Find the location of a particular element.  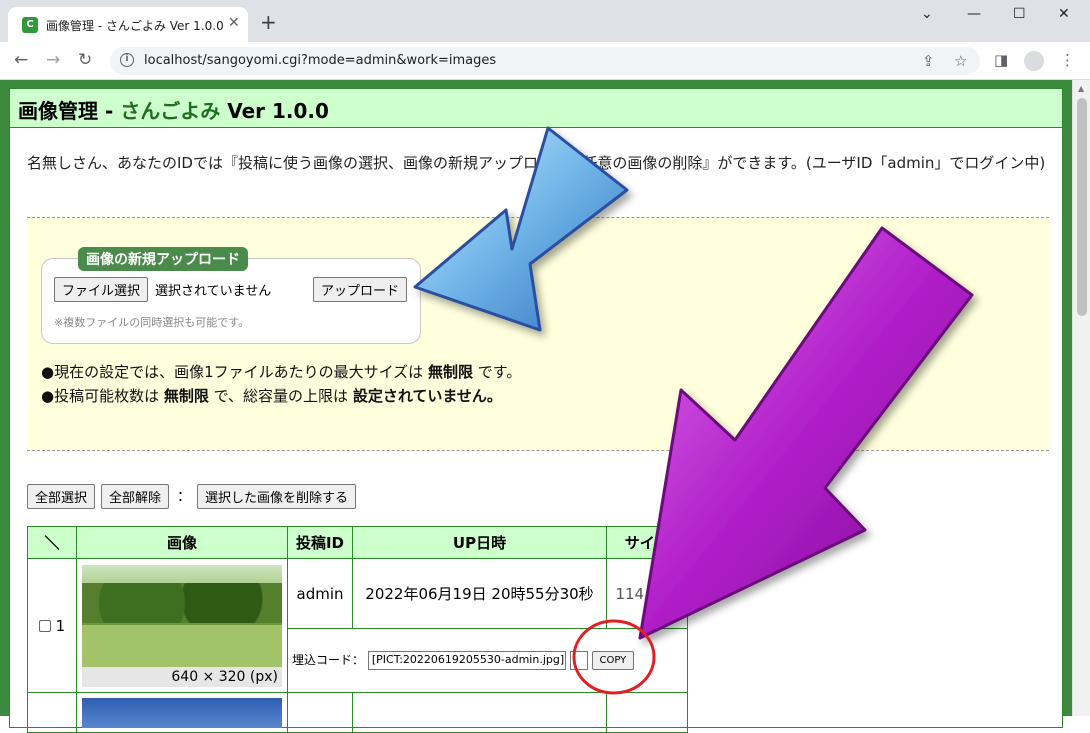

maximize-icon: ☐ is located at coordinates (1019, 14).